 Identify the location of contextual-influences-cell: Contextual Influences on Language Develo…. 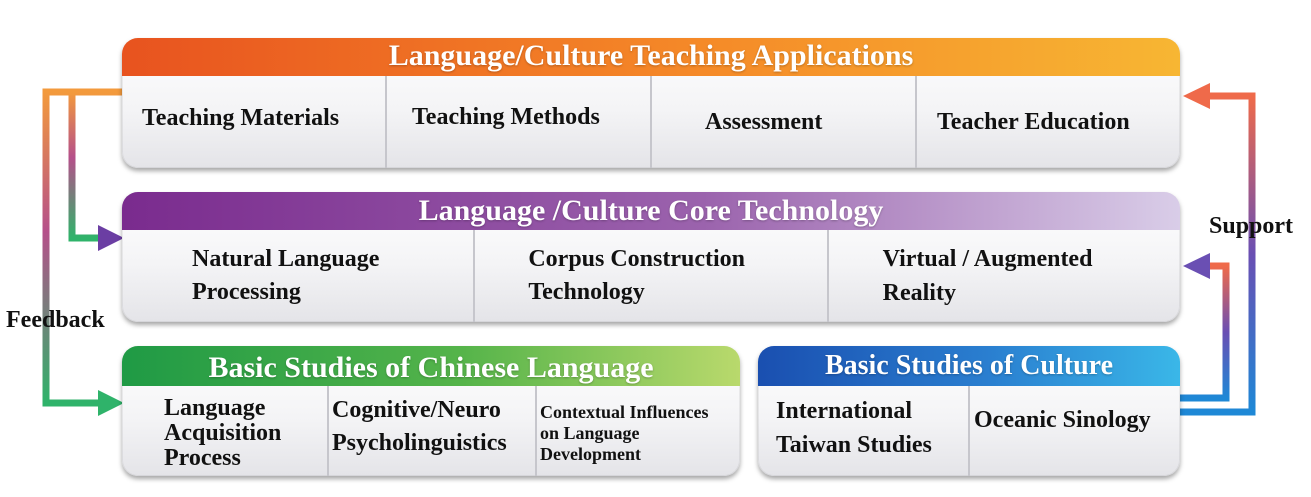
(637, 431).